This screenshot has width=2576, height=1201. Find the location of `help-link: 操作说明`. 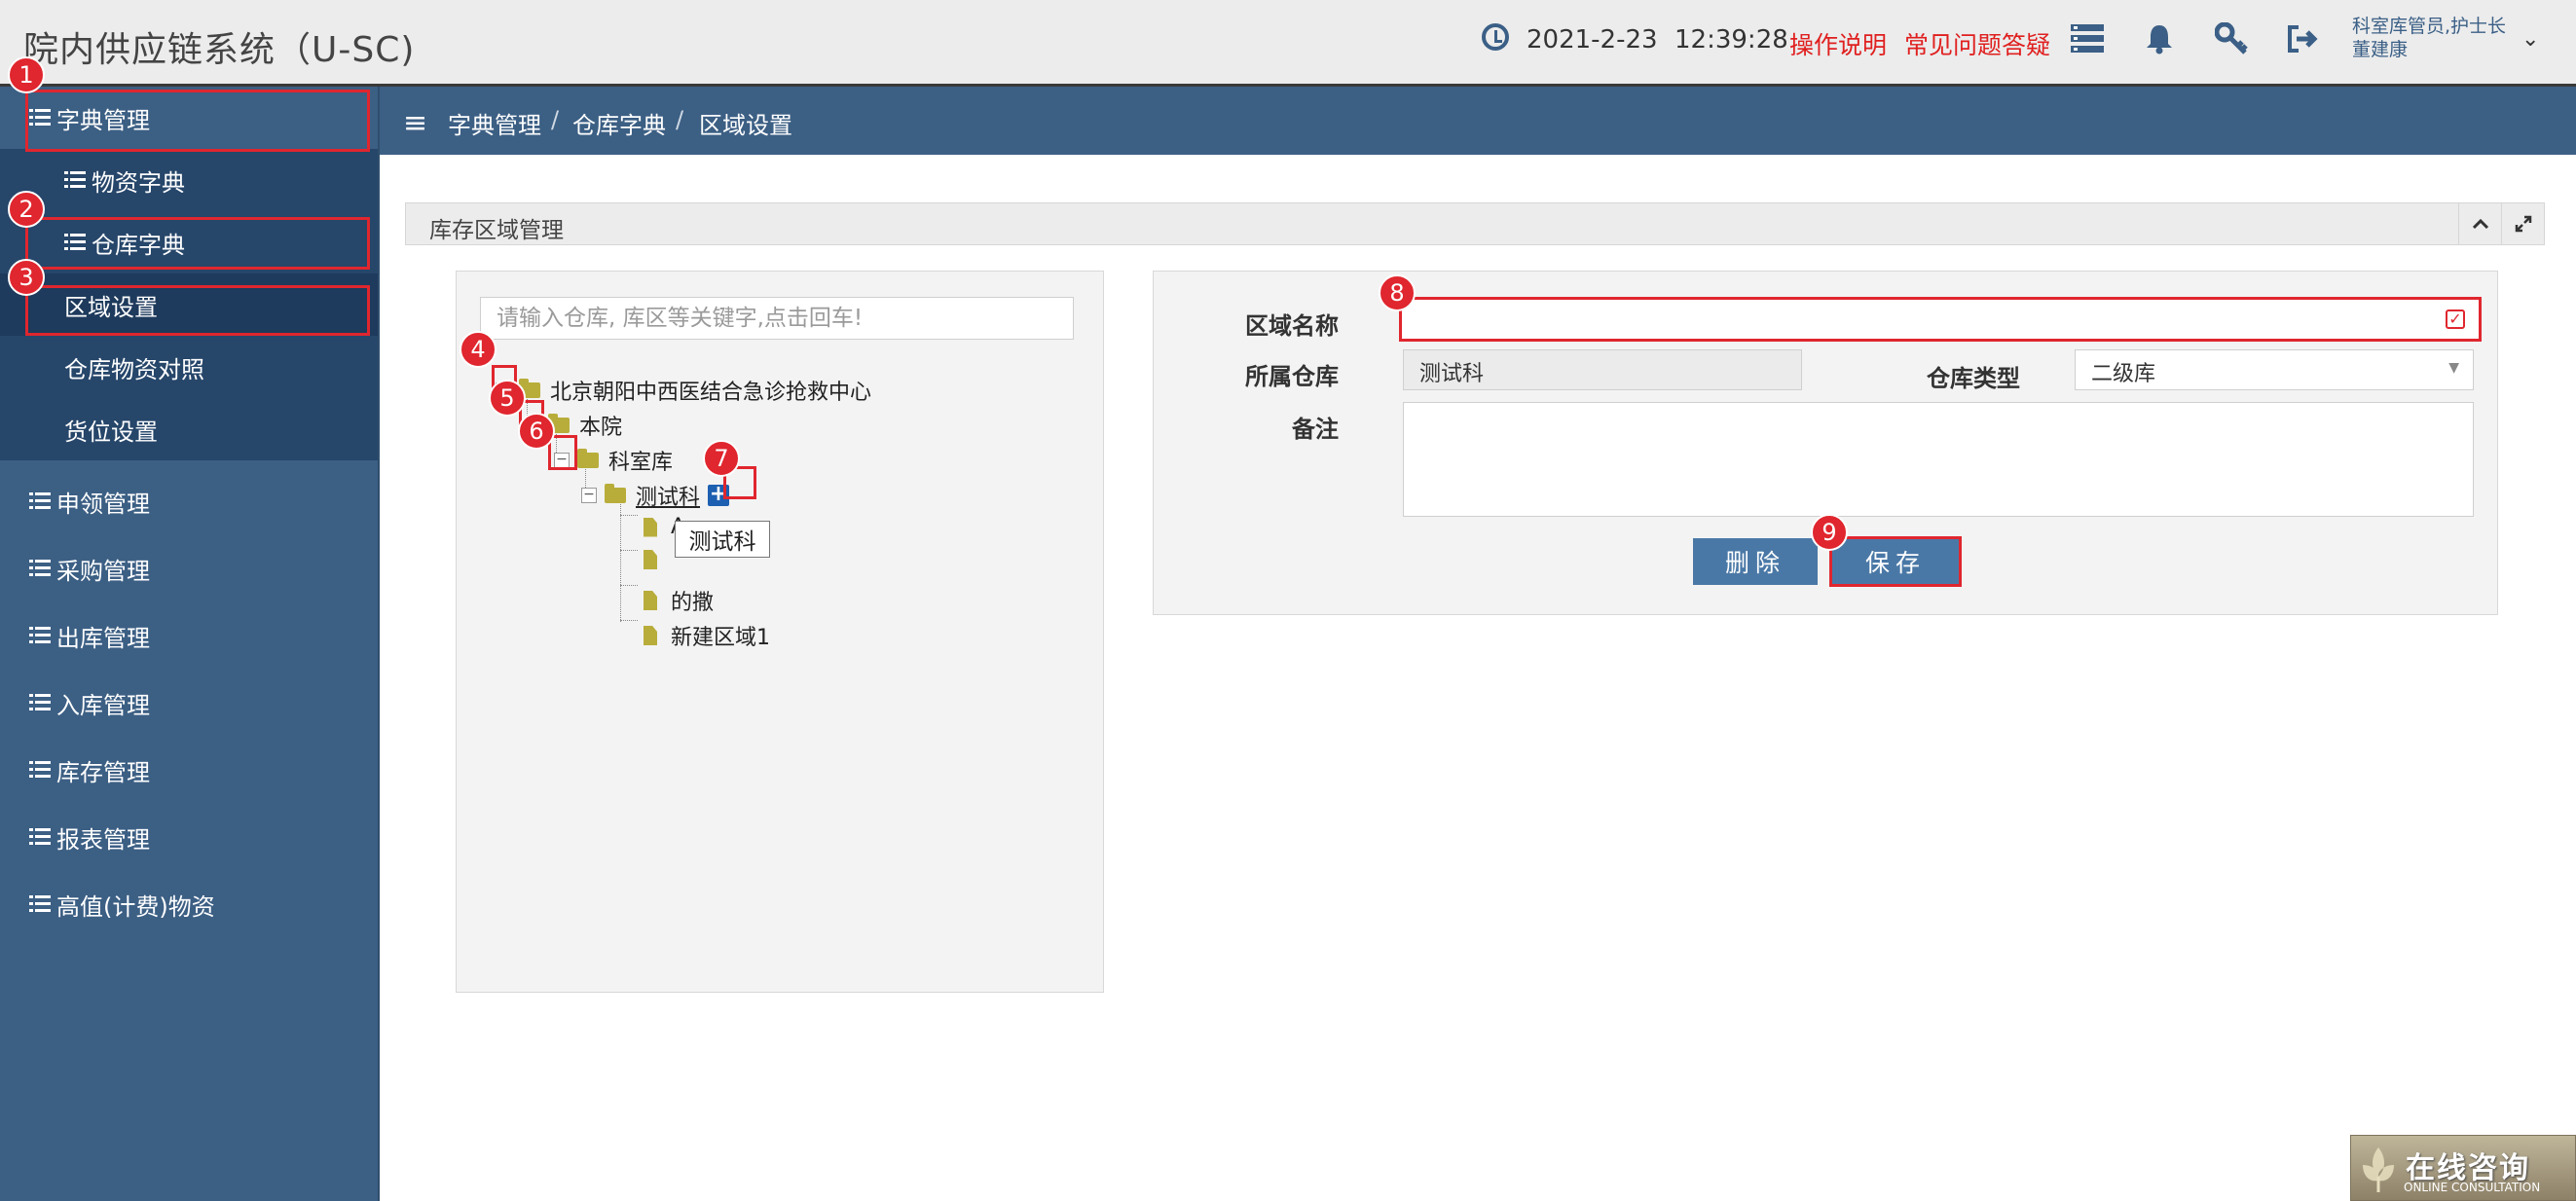

help-link: 操作说明 is located at coordinates (1838, 44).